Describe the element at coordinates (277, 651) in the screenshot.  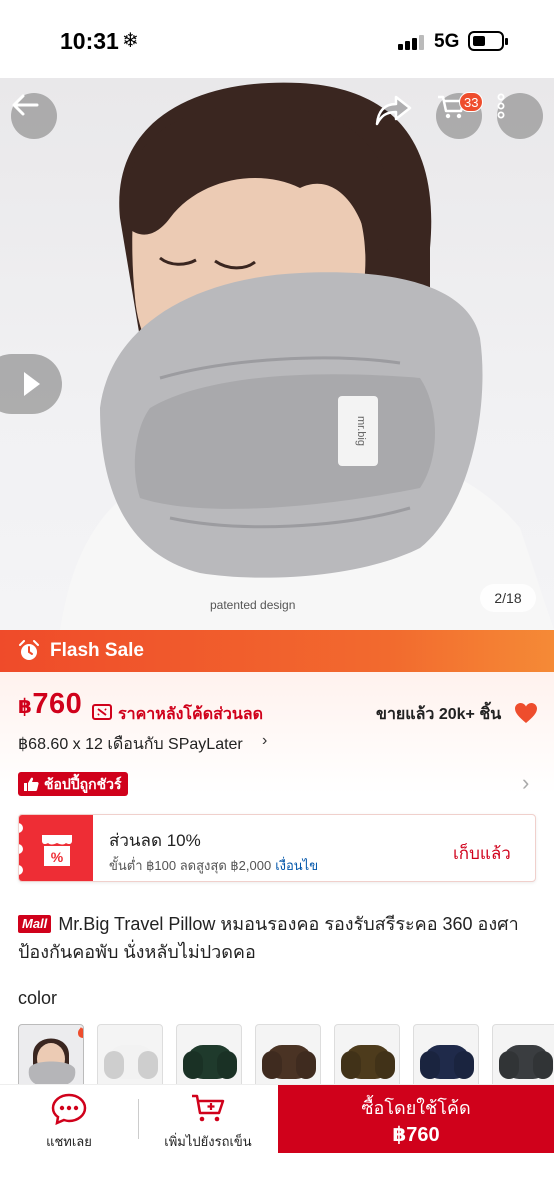
I see `flash-sale-bar: Flash Sale` at that location.